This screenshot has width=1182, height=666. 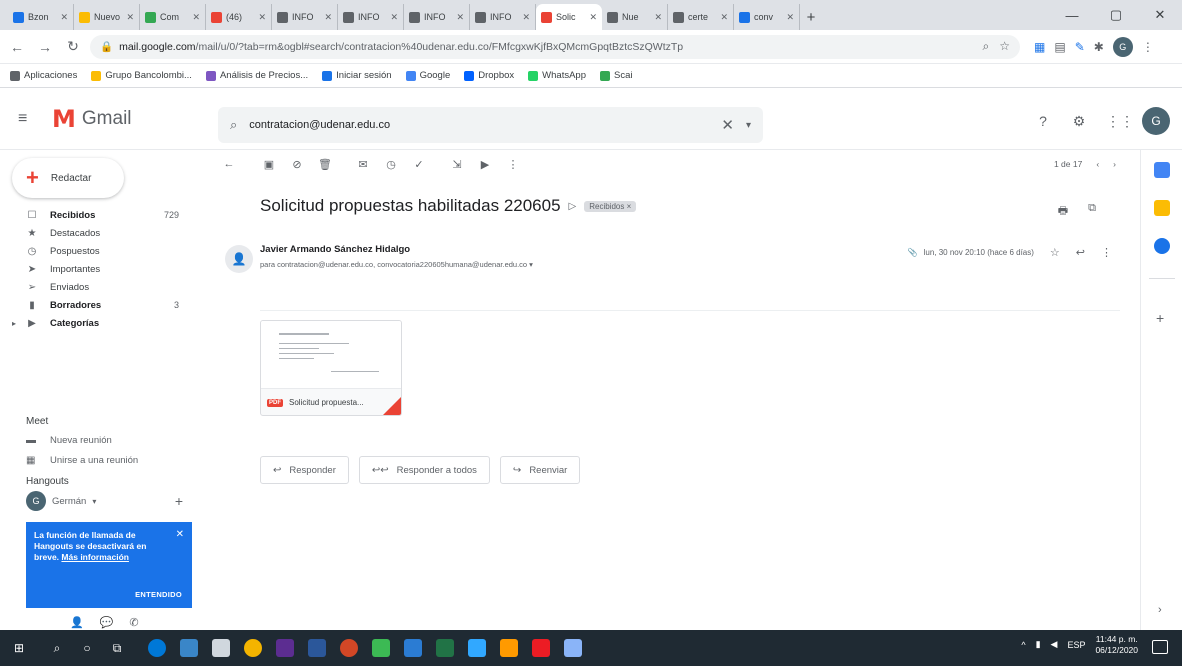 I want to click on reader-icon: ▤, so click(x=1059, y=47).